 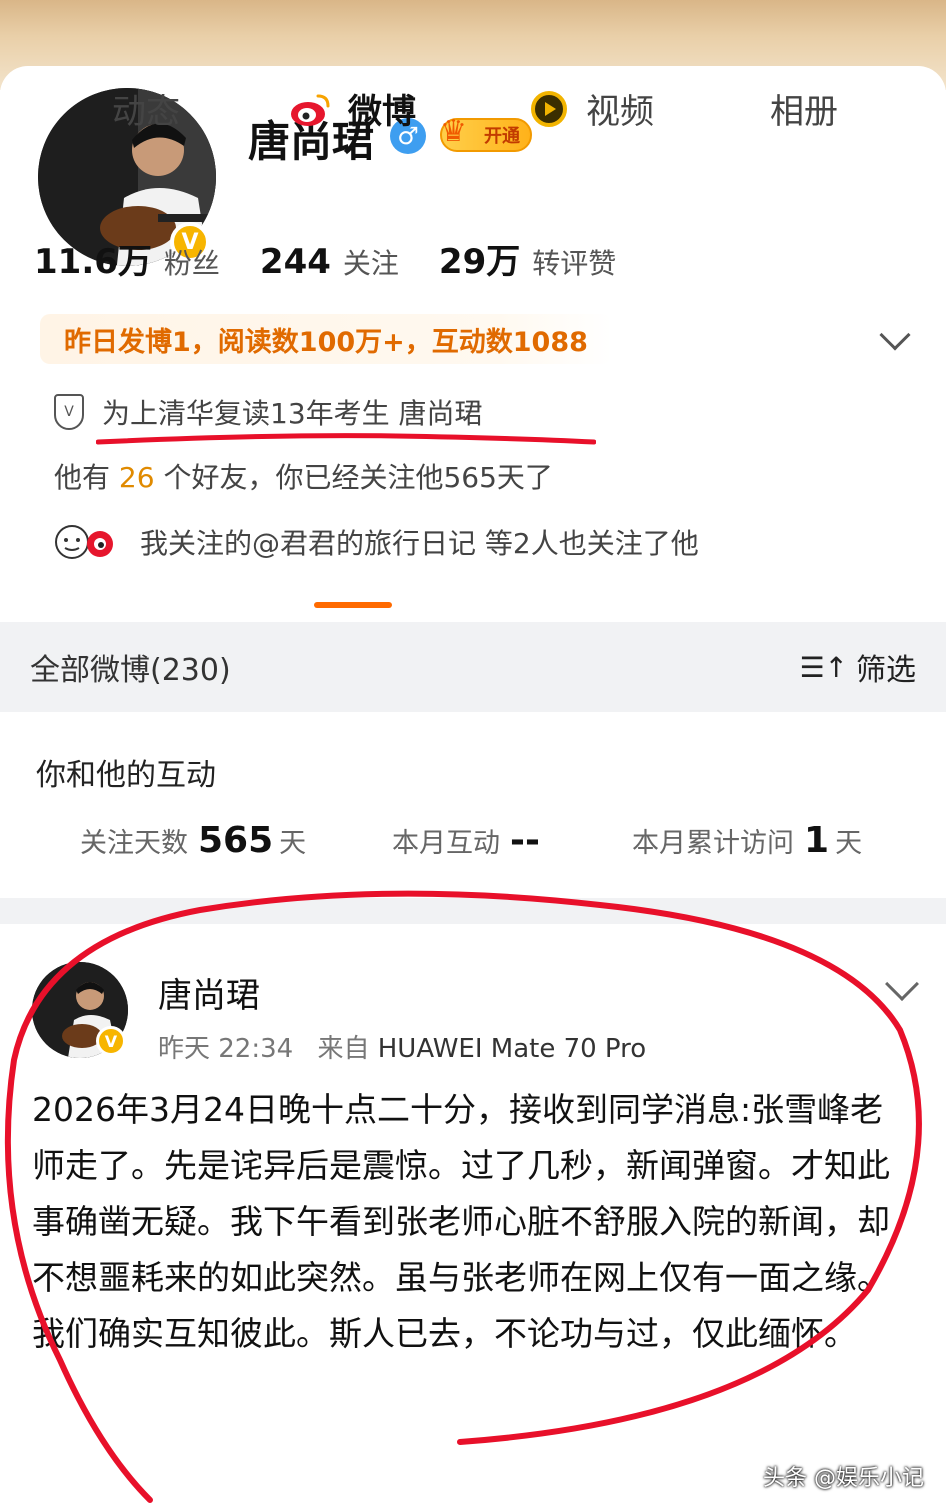 I want to click on feed-filter-bar: 全部微博(230) ☰↑ 筛选, so click(x=473, y=667).